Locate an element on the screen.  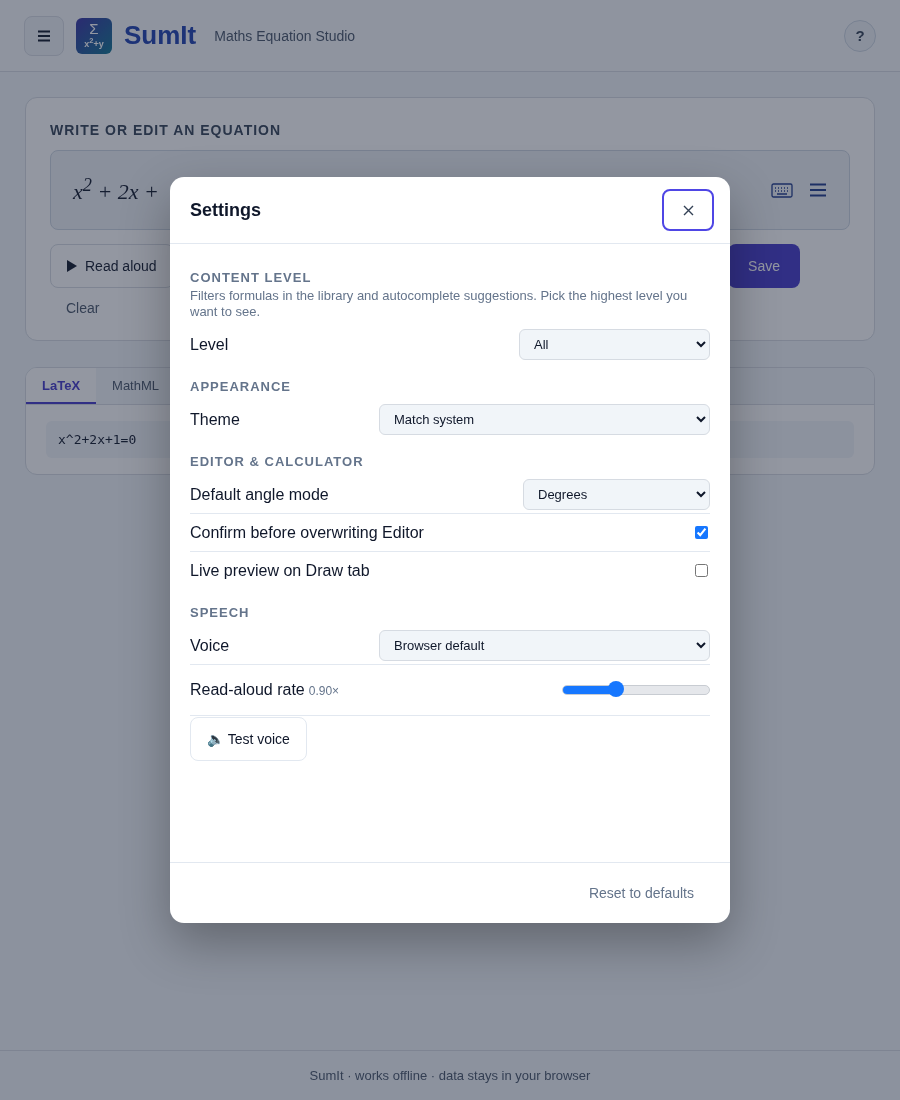
section-title: WRITE OR EDIT AN EQUATION is located at coordinates (166, 130).